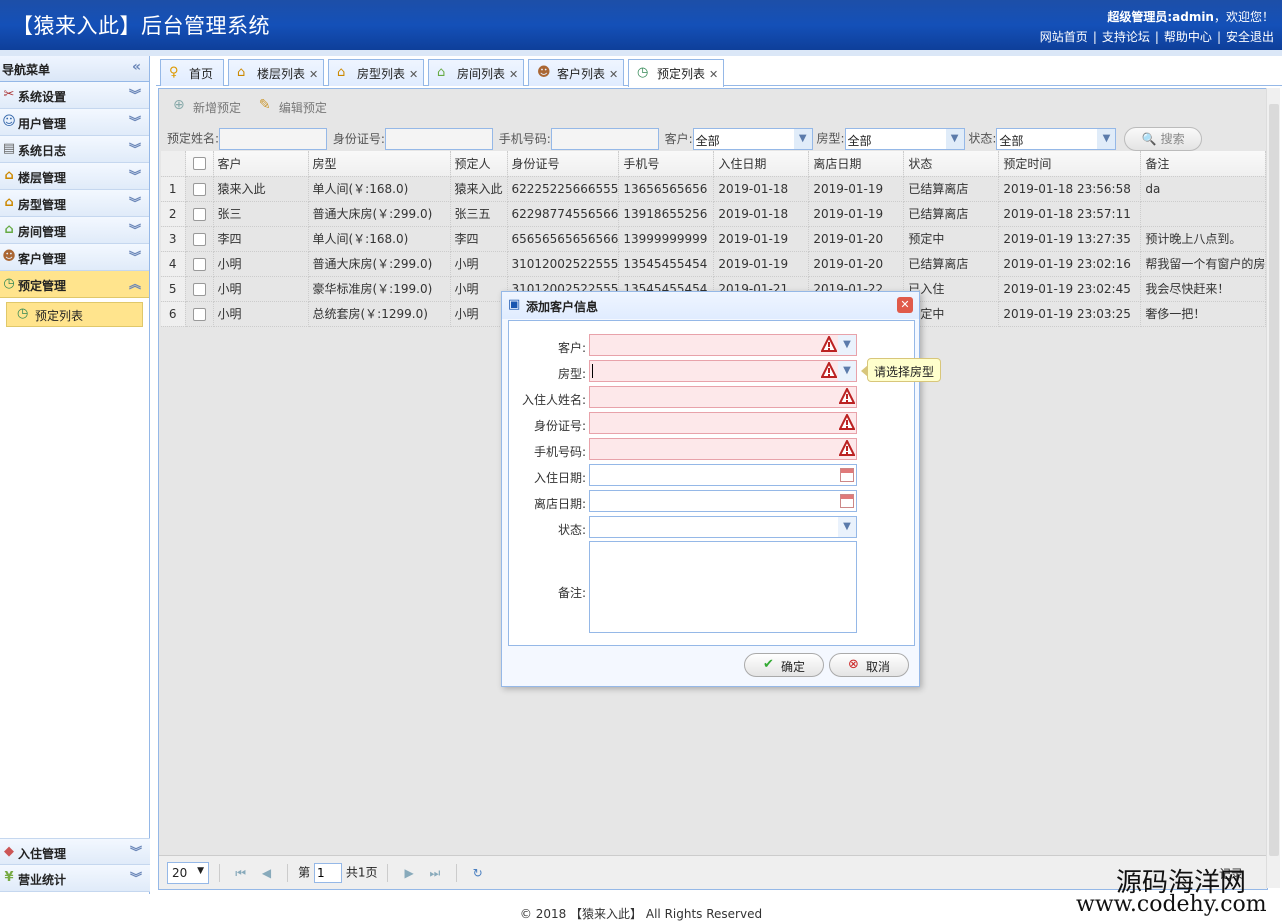 The image size is (1282, 922). I want to click on col-booker: 预定人, so click(479, 164).